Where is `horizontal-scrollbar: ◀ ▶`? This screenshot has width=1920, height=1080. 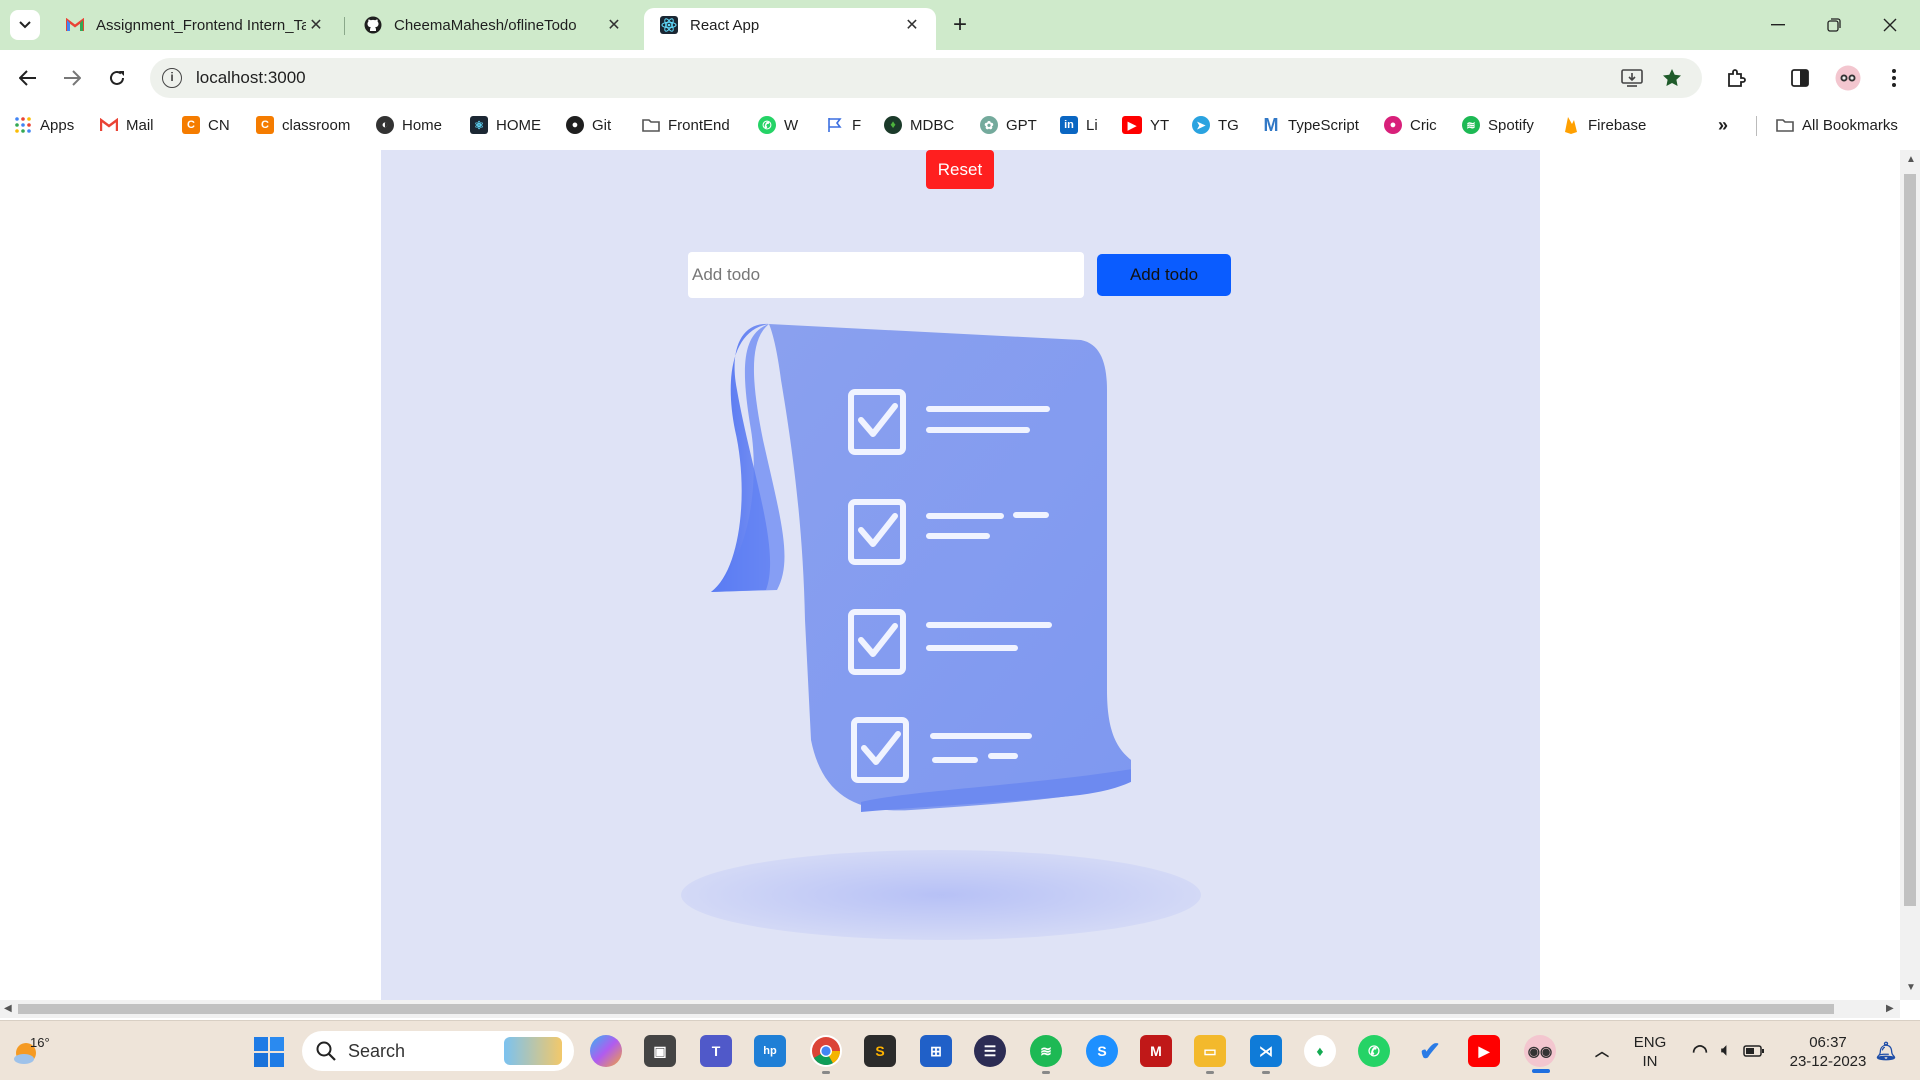 horizontal-scrollbar: ◀ ▶ is located at coordinates (950, 1009).